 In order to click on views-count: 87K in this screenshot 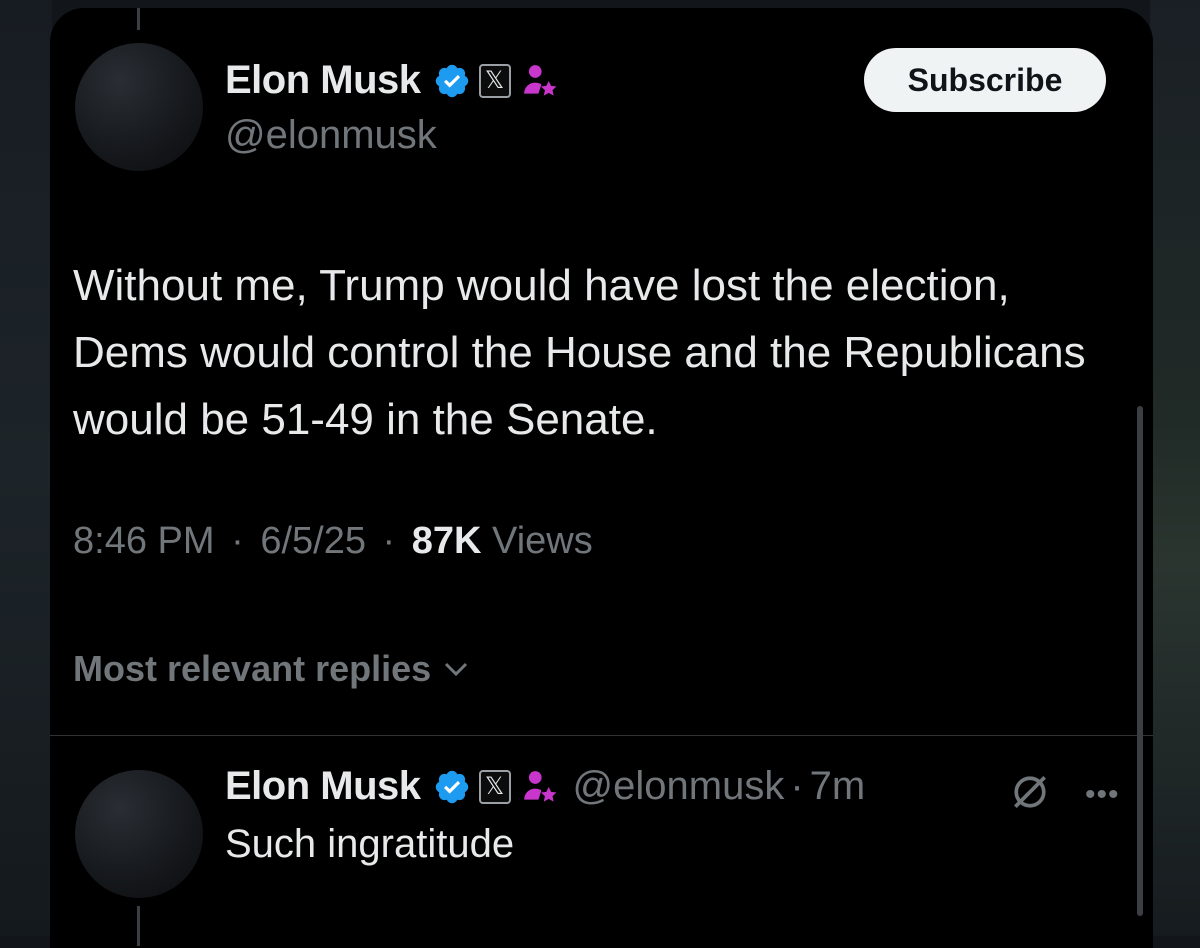, I will do `click(447, 541)`.